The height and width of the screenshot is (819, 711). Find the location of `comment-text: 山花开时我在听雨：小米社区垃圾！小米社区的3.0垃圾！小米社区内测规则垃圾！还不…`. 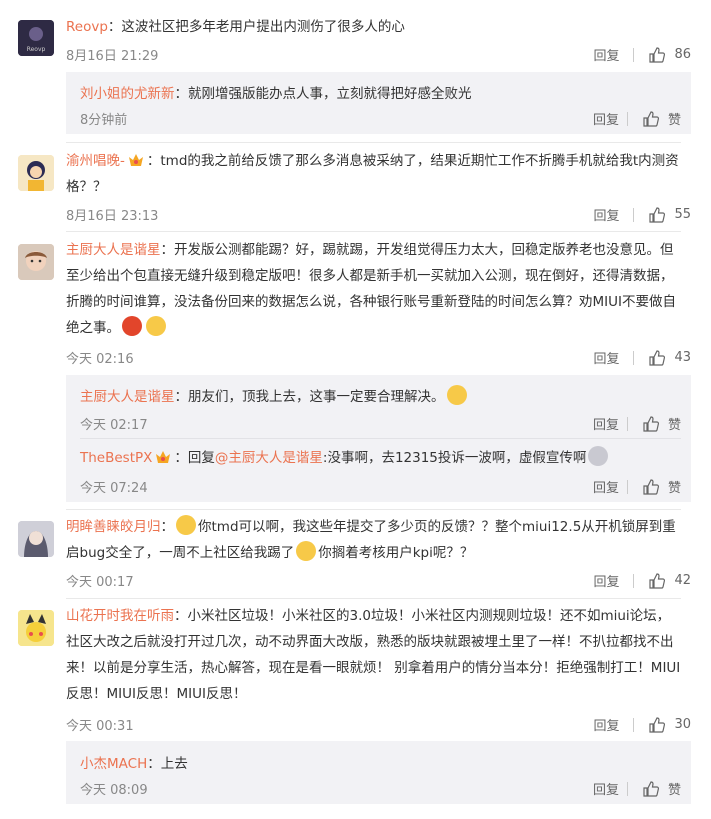

comment-text: 山花开时我在听雨：小米社区垃圾！小米社区的3.0垃圾！小米社区内测规则垃圾！还不… is located at coordinates (373, 655).